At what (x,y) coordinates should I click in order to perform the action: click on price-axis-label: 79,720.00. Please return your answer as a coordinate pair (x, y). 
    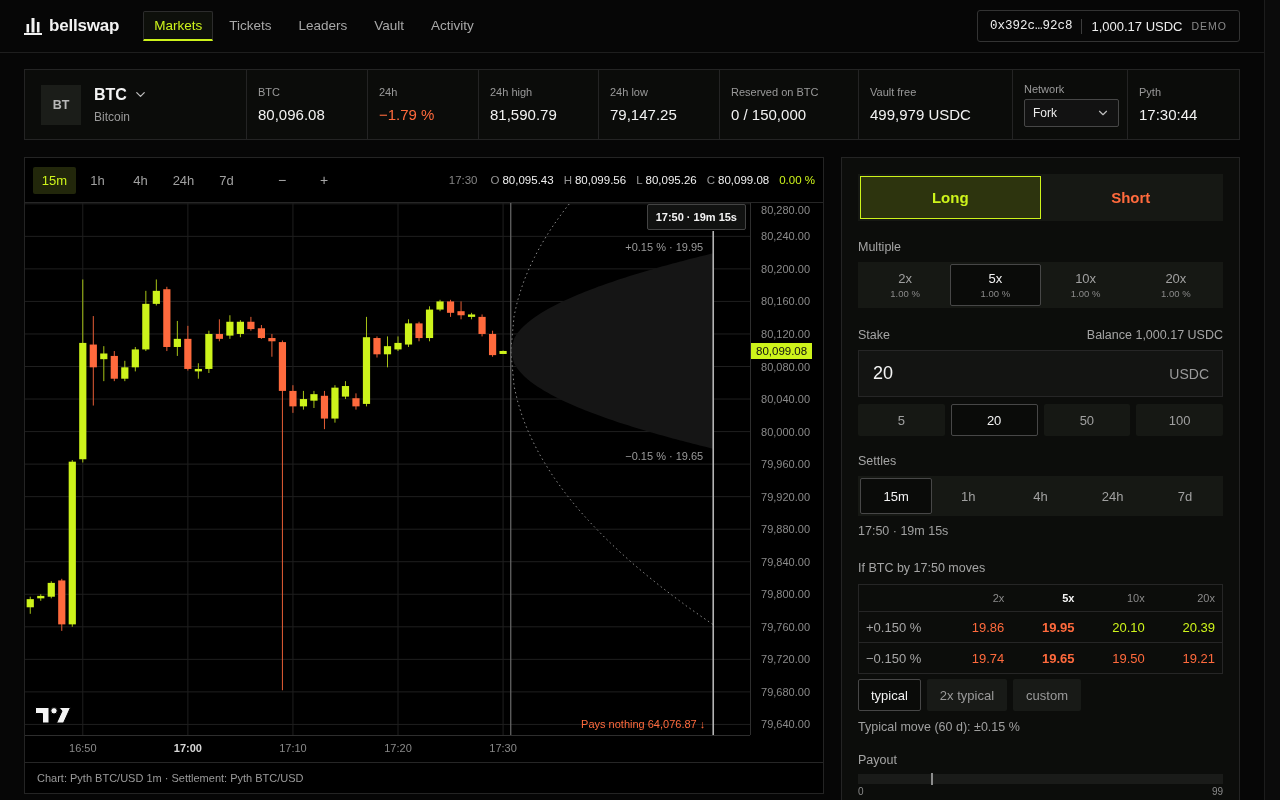
    Looking at the image, I should click on (785, 659).